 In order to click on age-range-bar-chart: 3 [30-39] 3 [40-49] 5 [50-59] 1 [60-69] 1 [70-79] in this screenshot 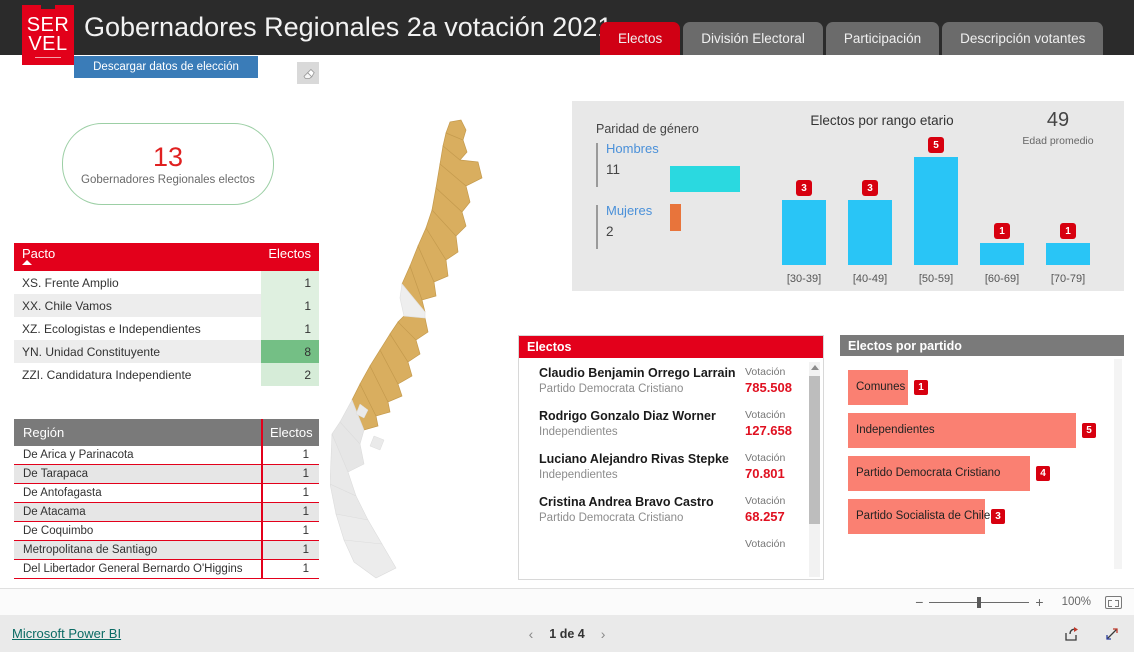, I will do `click(947, 212)`.